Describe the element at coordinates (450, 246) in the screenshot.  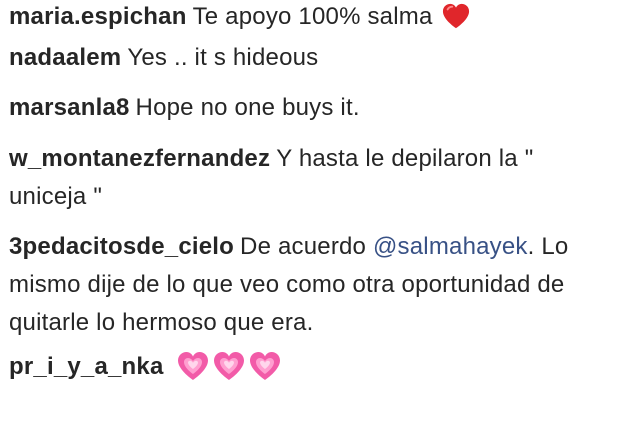
I see `comment-mention-link: @salmahayek` at that location.